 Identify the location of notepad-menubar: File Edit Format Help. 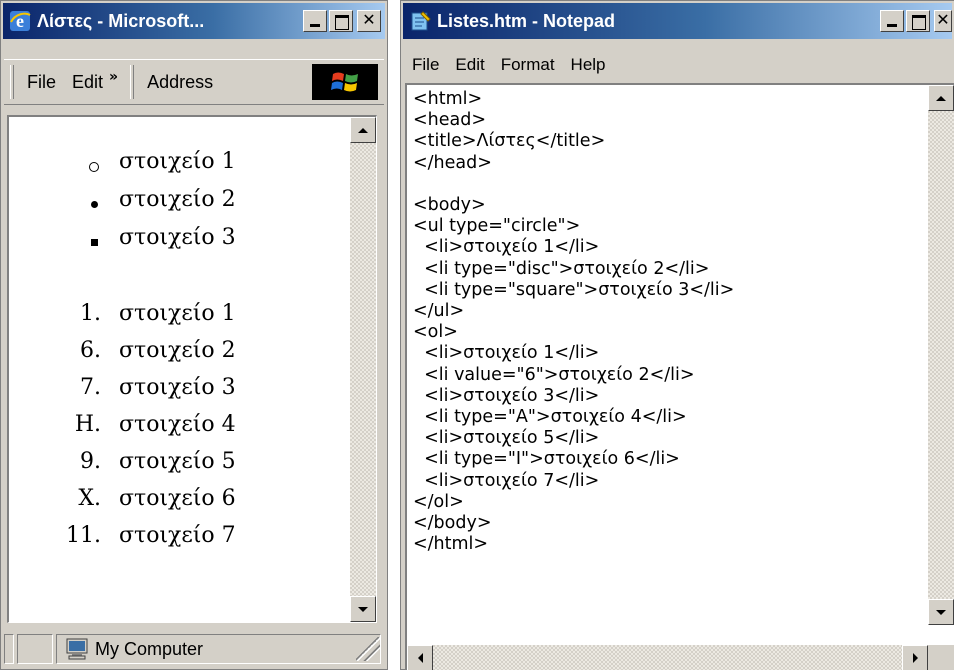
(679, 65).